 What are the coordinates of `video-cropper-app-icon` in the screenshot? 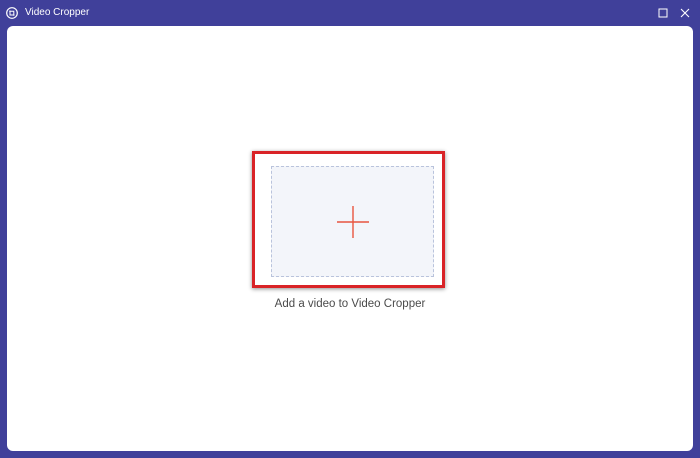 It's located at (12, 13).